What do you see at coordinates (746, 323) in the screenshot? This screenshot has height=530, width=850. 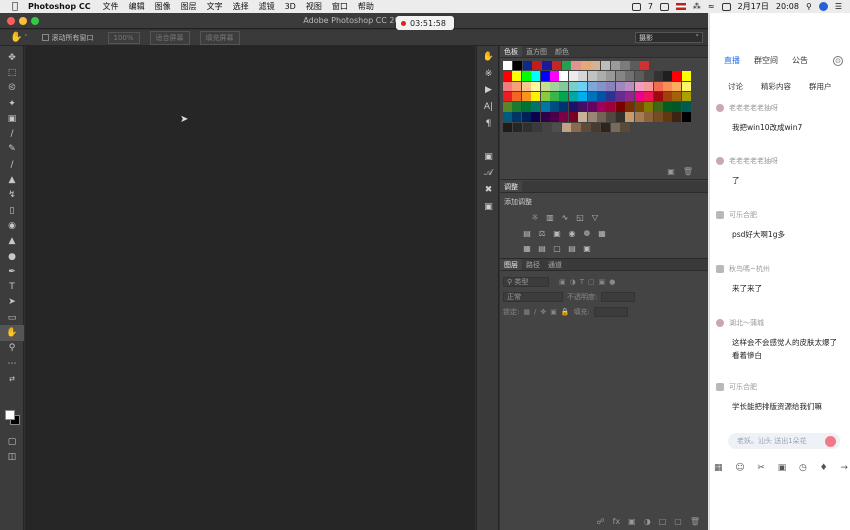 I see `message-user: 湖北～蒲城` at bounding box center [746, 323].